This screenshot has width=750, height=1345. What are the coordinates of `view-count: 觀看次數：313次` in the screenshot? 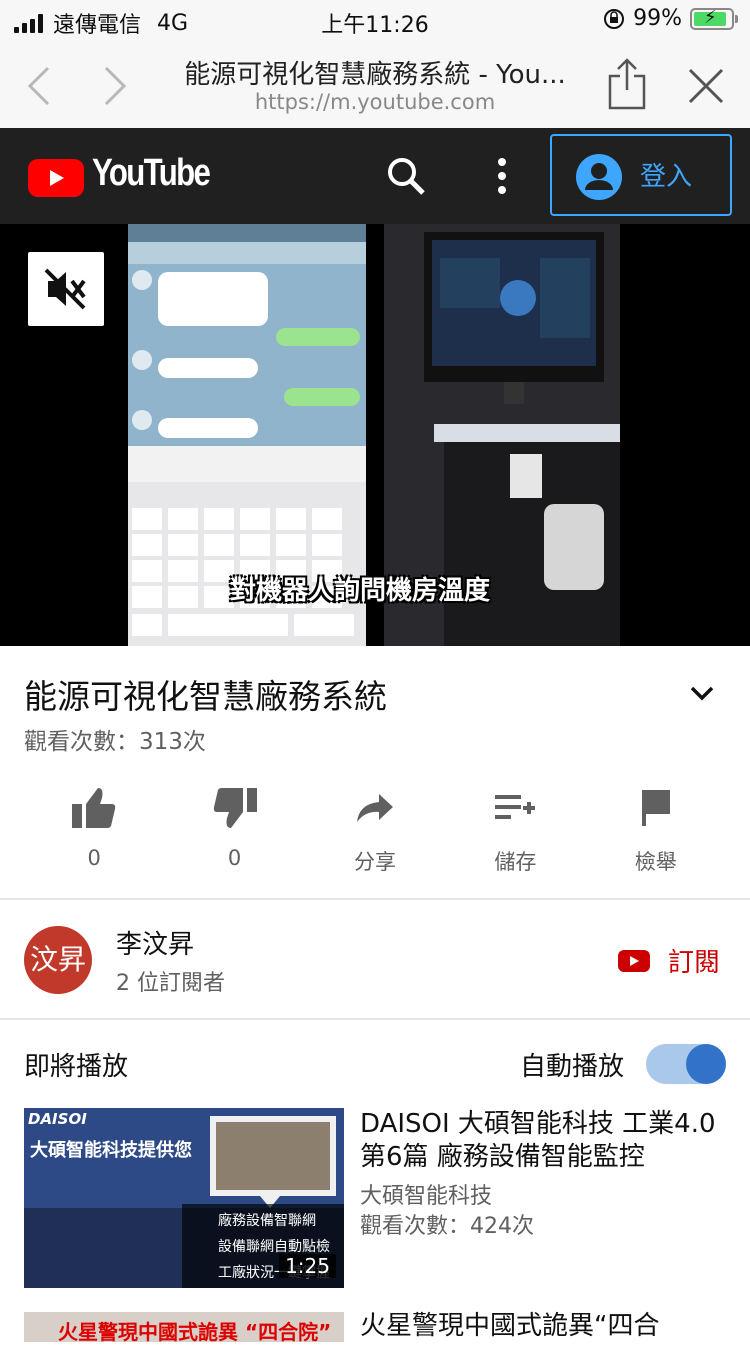 It's located at (115, 742).